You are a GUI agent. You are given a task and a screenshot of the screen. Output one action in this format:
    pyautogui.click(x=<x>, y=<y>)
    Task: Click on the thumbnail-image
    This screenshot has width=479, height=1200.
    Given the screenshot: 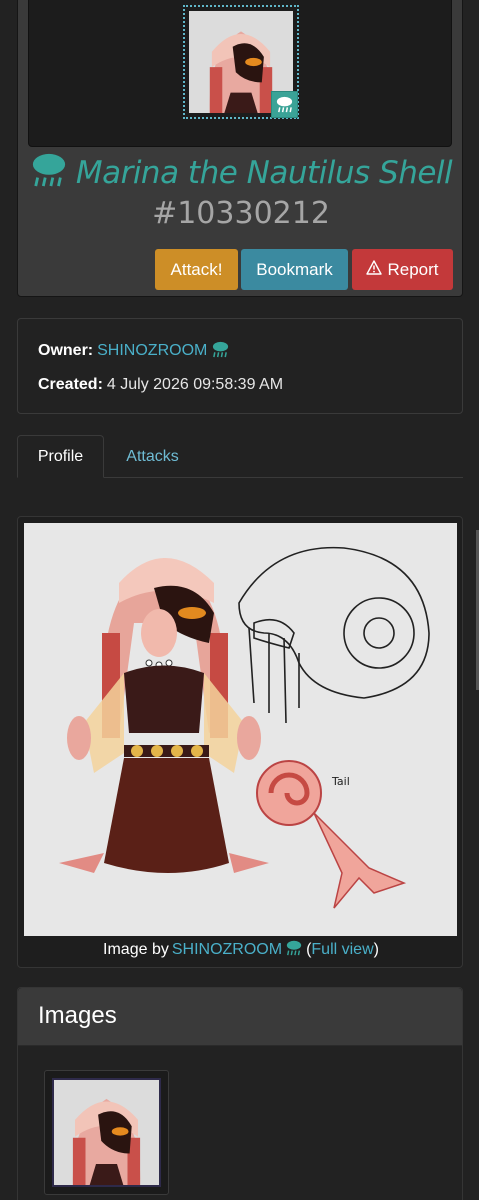 What is the action you would take?
    pyautogui.click(x=106, y=1132)
    